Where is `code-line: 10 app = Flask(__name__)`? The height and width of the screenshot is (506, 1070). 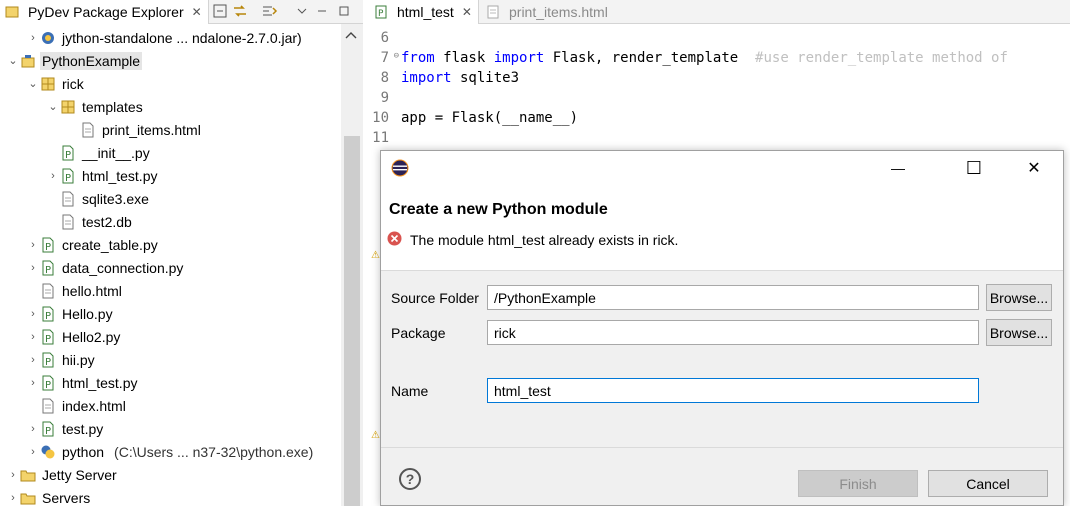 code-line: 10 app = Flask(__name__) is located at coordinates (718, 118).